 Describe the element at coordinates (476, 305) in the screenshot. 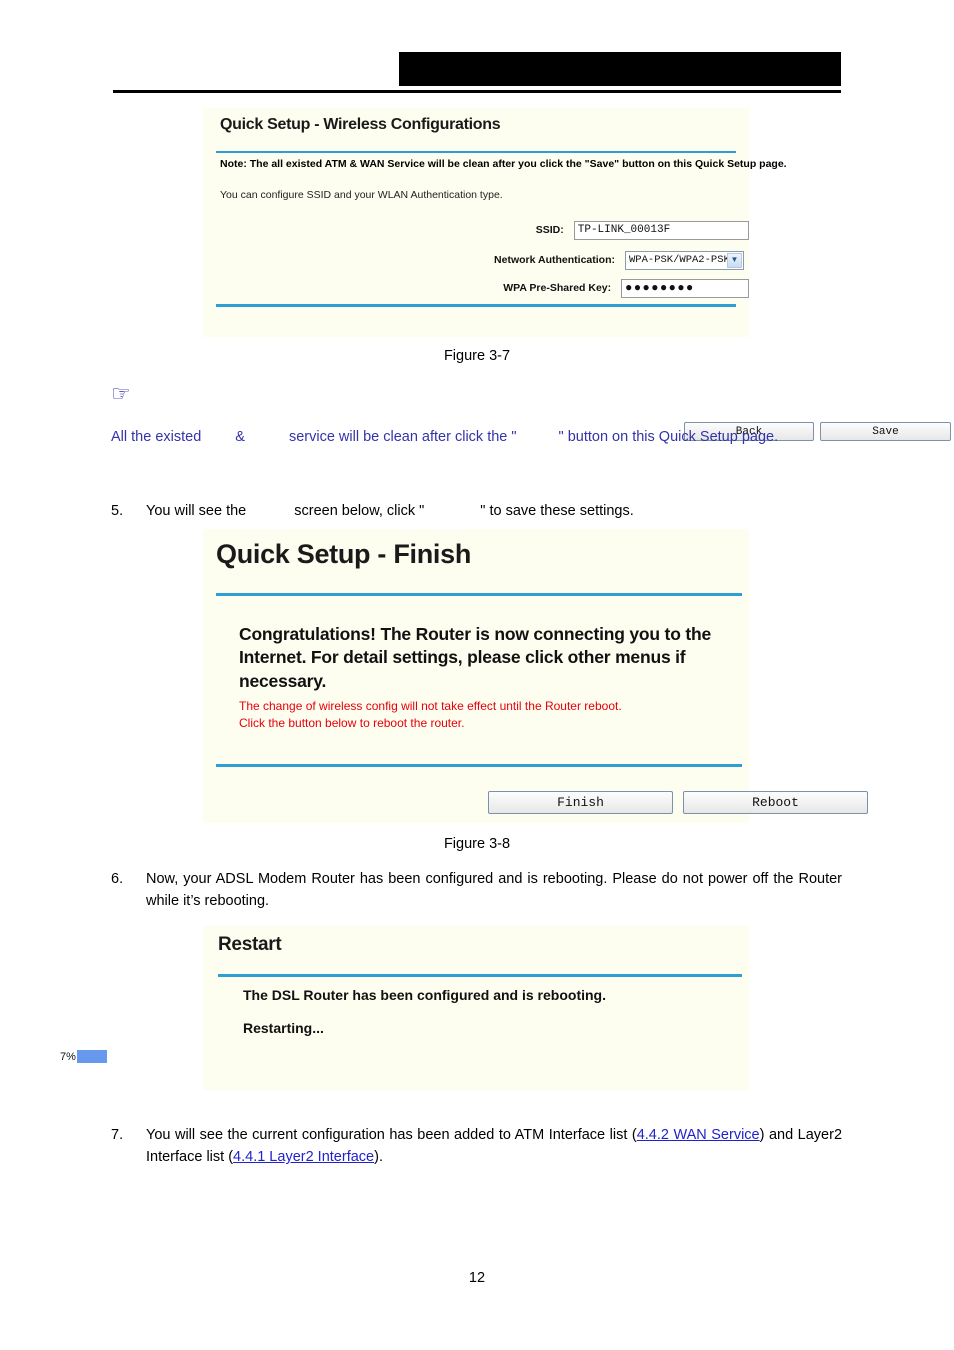

I see `panel-divider-bottom` at that location.